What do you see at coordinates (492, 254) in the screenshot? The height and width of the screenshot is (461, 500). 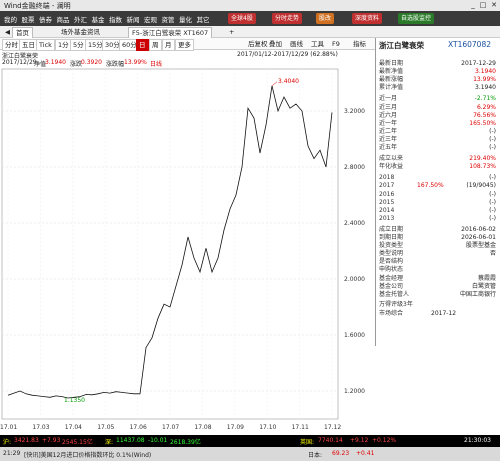 I see `row-value: 否` at bounding box center [492, 254].